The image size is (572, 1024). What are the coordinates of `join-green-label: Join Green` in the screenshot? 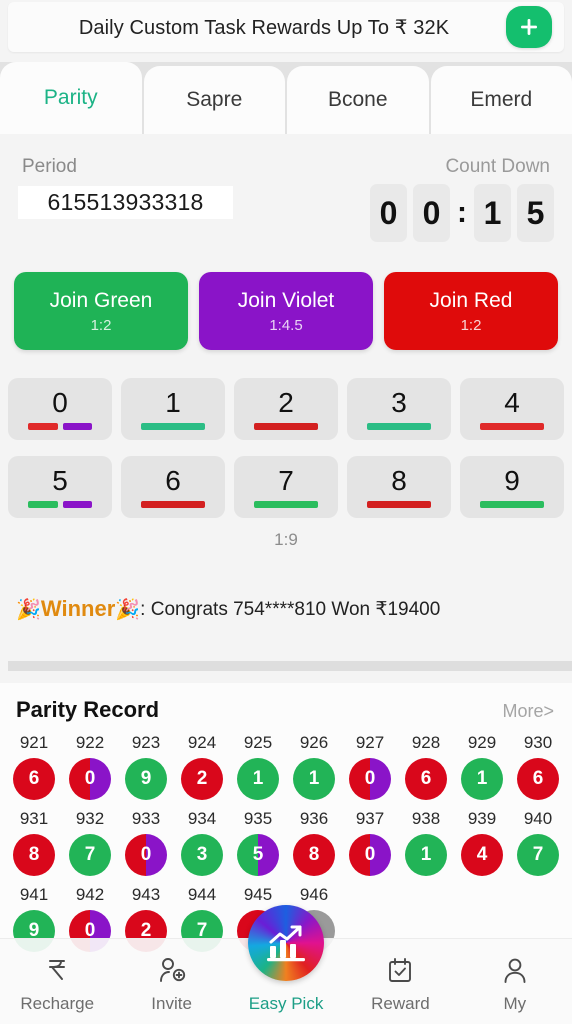 It's located at (101, 300).